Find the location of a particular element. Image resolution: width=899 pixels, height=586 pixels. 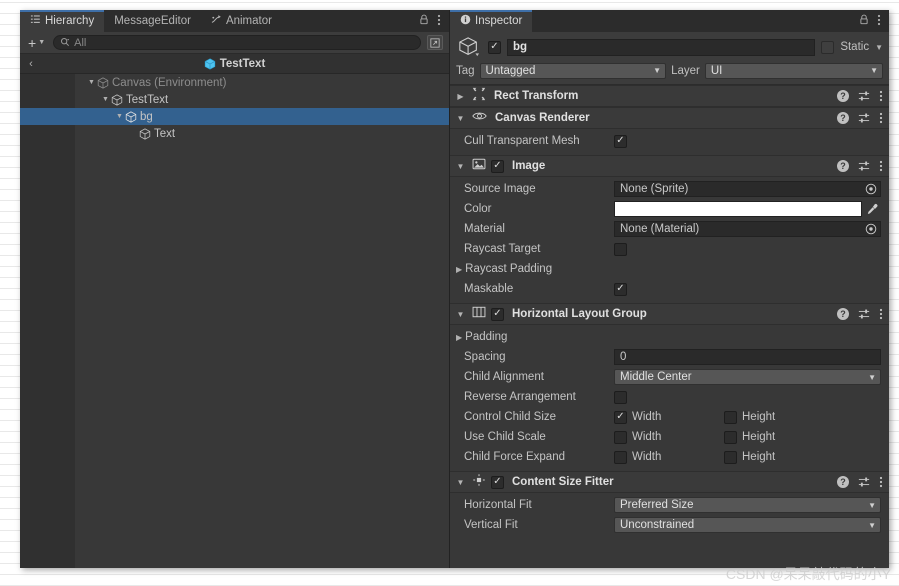

use-child-scale-width-checkbox: ✓ is located at coordinates (620, 437).